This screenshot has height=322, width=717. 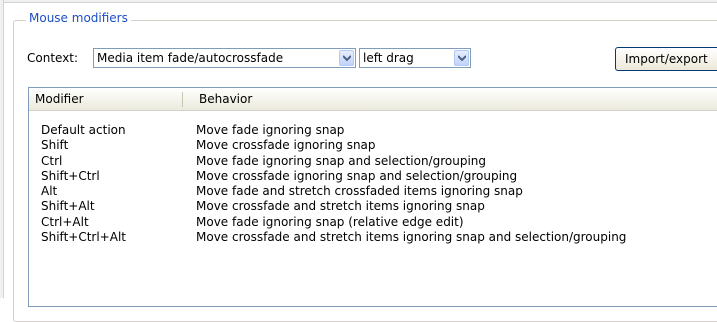 I want to click on column-divider, so click(x=182, y=99).